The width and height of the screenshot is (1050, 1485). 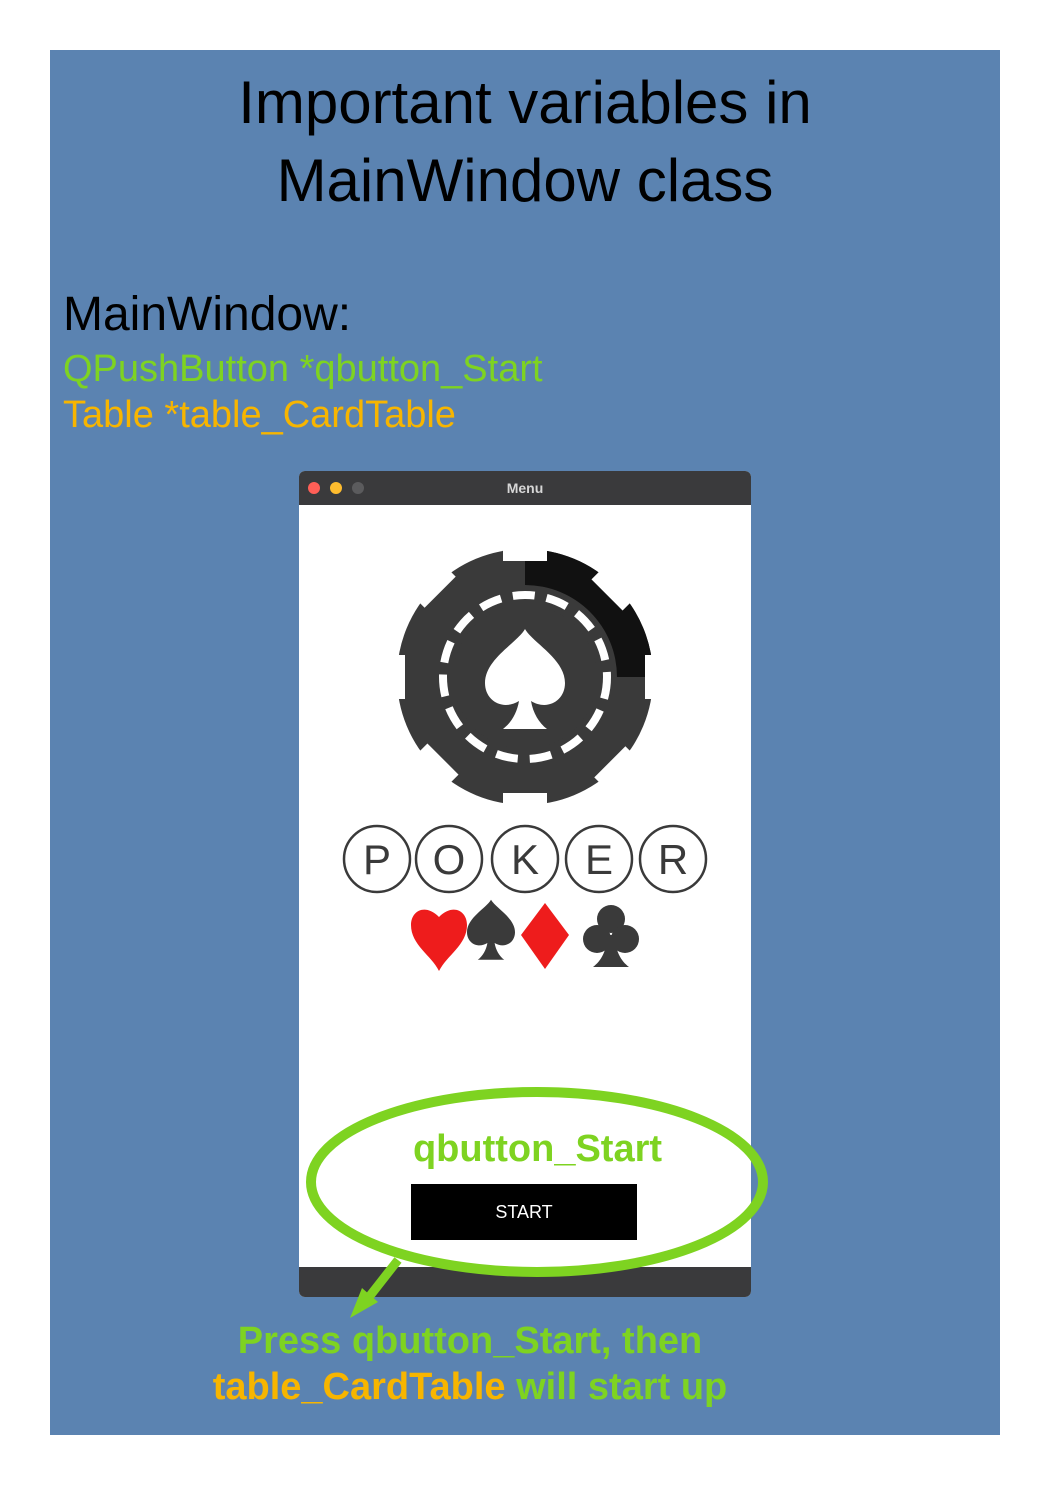 What do you see at coordinates (491, 929) in the screenshot?
I see `spade-icon` at bounding box center [491, 929].